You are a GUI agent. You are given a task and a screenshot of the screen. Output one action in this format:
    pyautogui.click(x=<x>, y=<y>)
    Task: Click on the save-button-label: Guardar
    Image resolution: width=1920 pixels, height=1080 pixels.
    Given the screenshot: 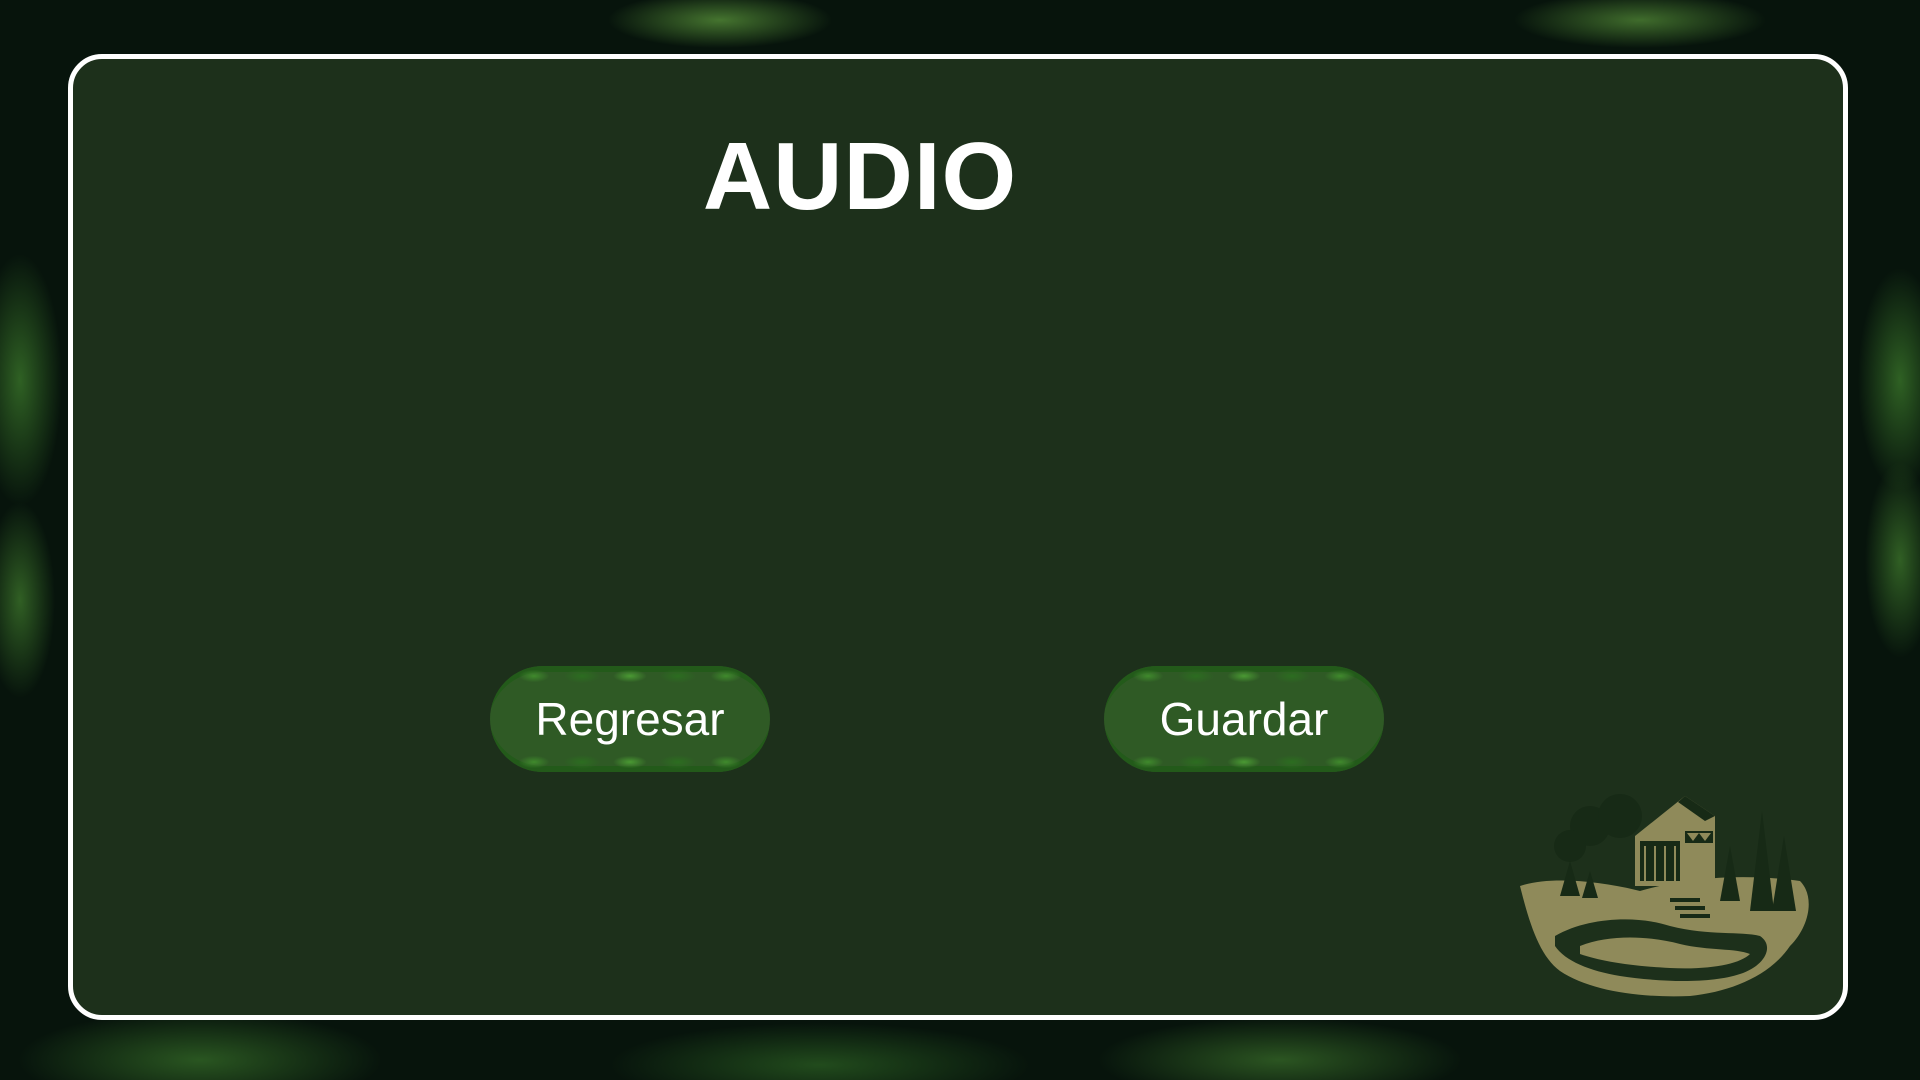 What is the action you would take?
    pyautogui.click(x=1244, y=719)
    